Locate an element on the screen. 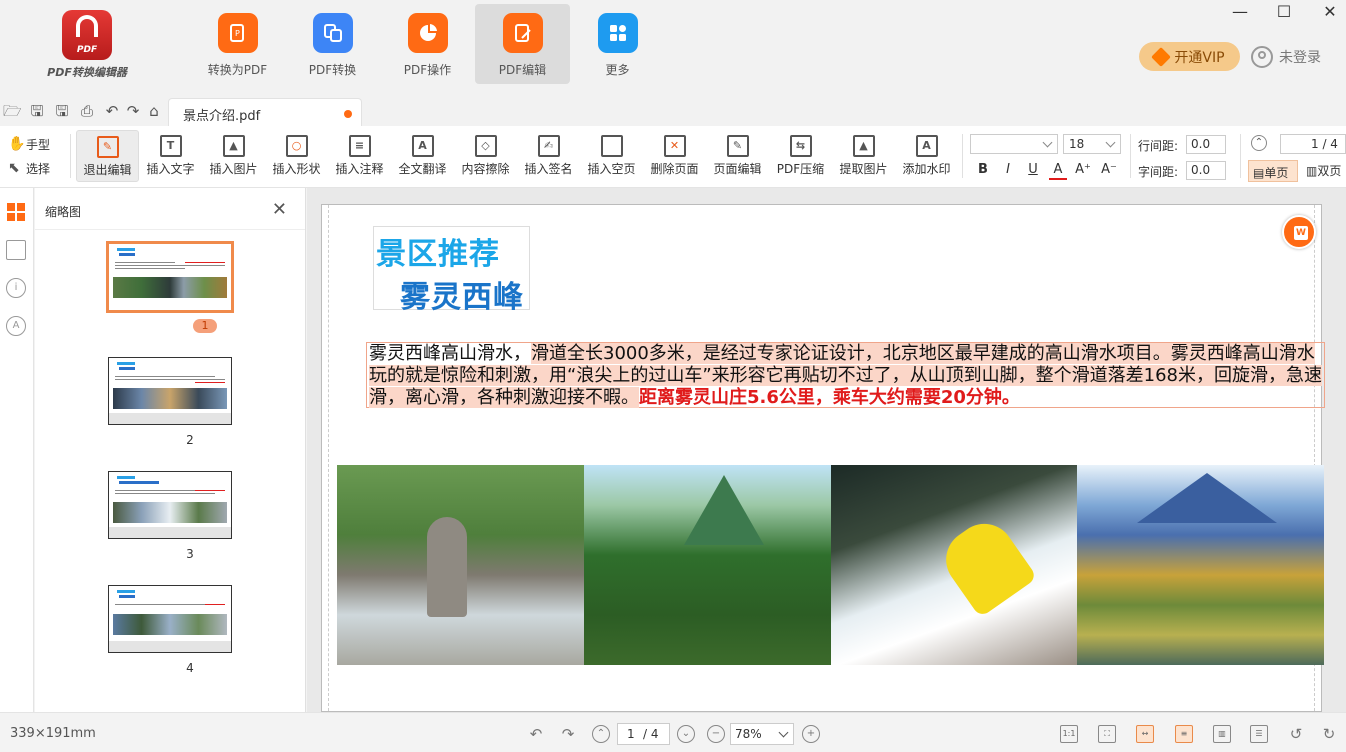  page-number-input: 1 / 4 is located at coordinates (643, 734).